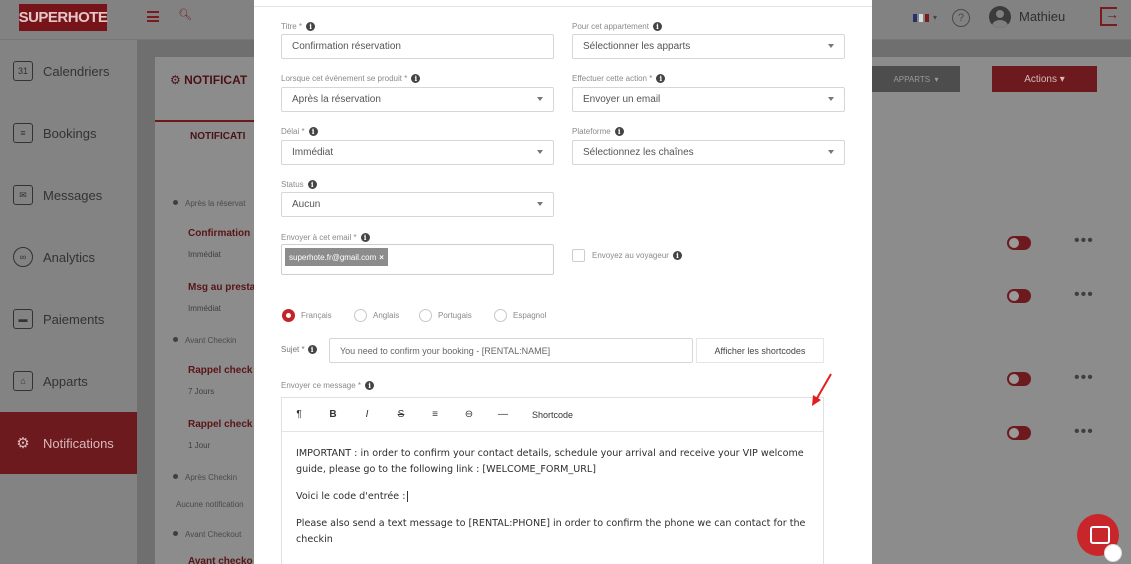  What do you see at coordinates (417, 204) in the screenshot?
I see `status-select: Aucun` at bounding box center [417, 204].